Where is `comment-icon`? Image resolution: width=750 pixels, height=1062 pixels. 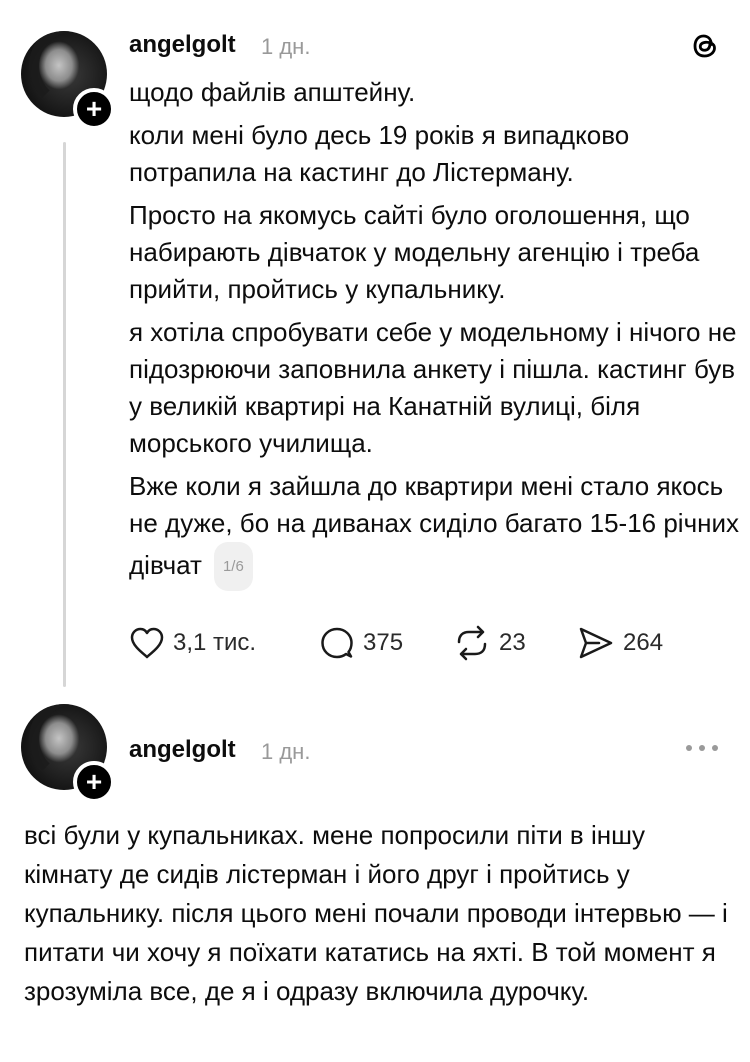
comment-icon is located at coordinates (337, 643).